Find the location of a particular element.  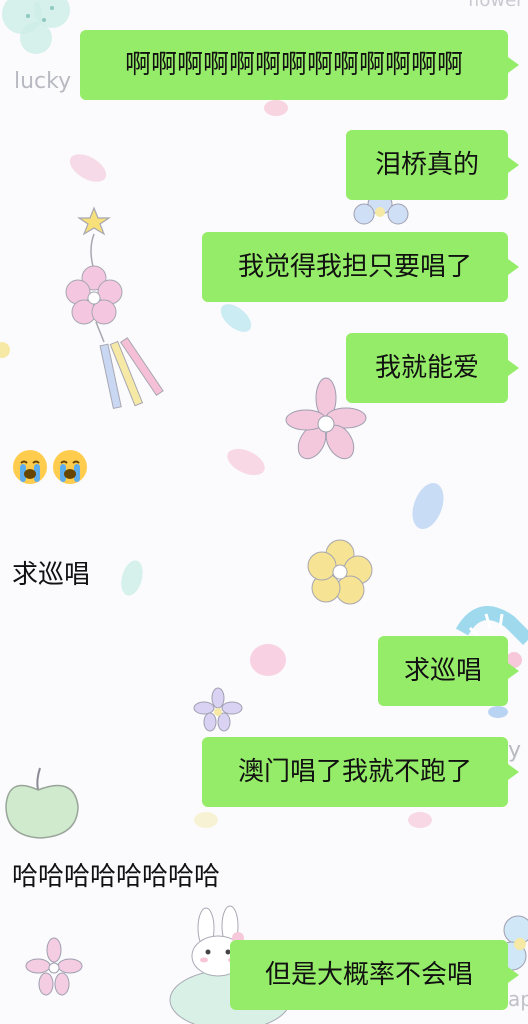

mint-blob is located at coordinates (132, 578).